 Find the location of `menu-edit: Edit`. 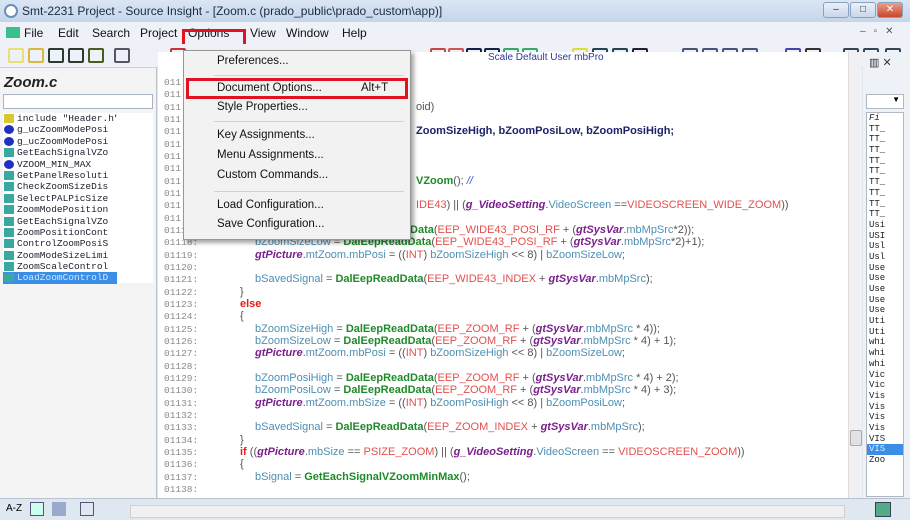

menu-edit: Edit is located at coordinates (68, 33).